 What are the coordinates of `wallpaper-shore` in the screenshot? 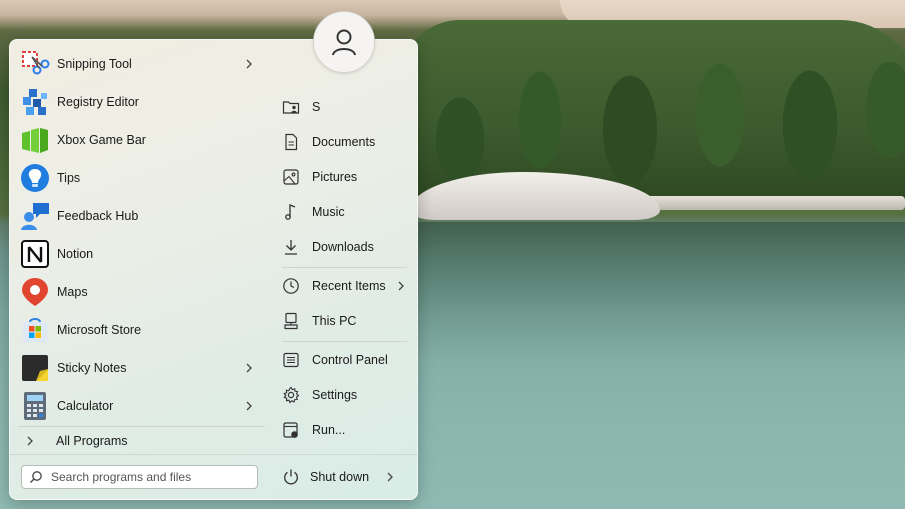 It's located at (767, 203).